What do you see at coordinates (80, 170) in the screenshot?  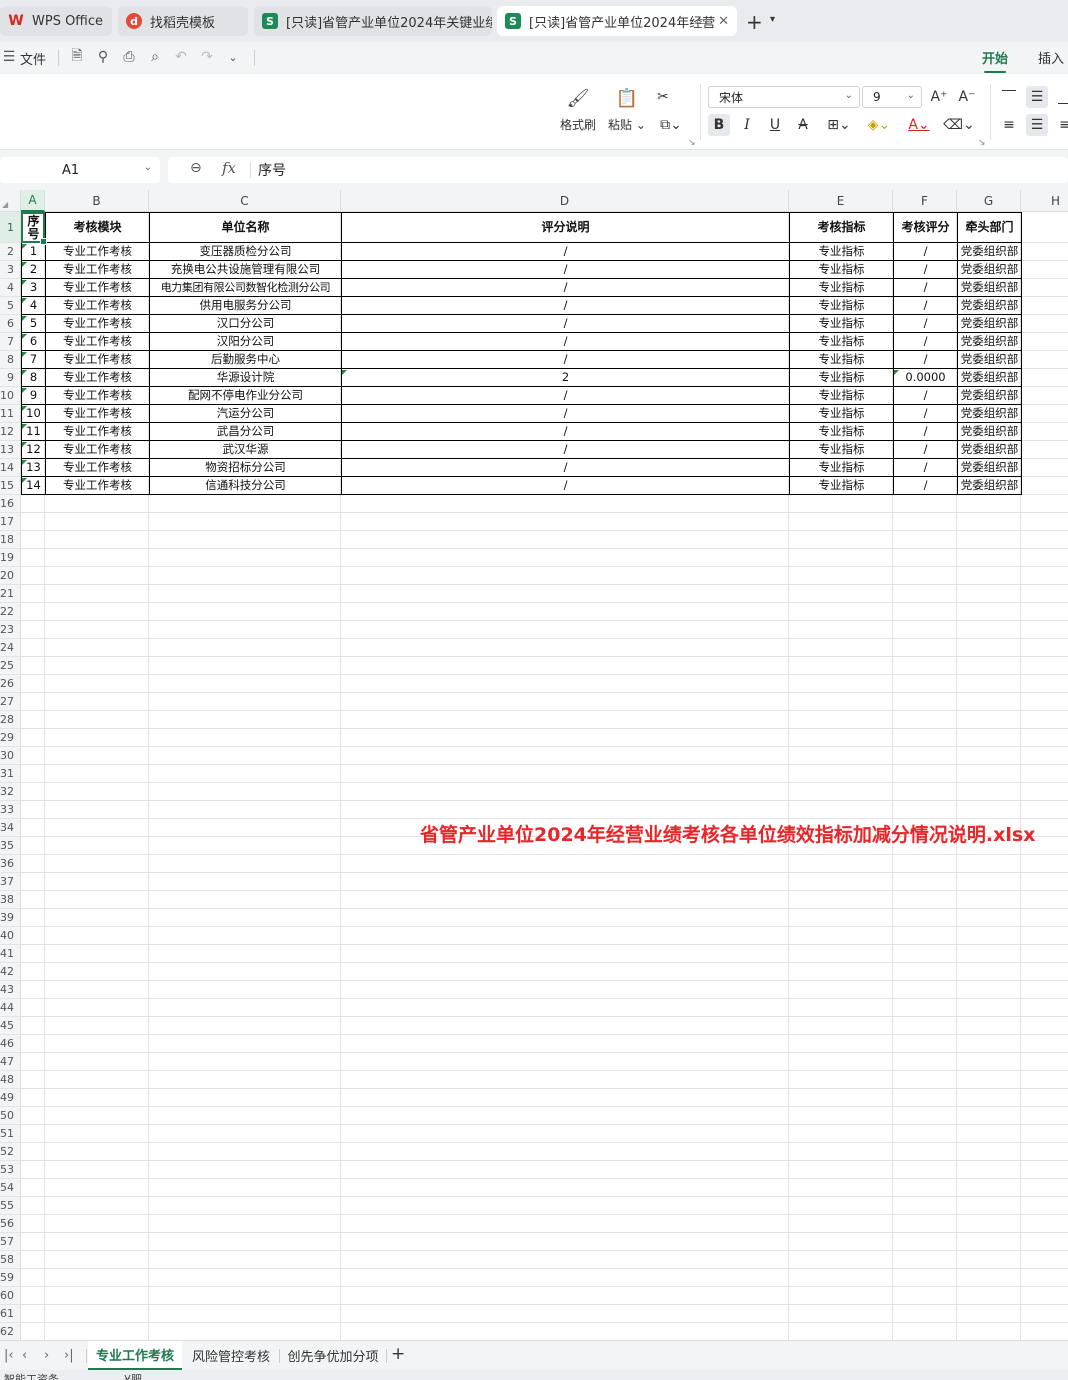 I see `name-box: A1 ⌄` at bounding box center [80, 170].